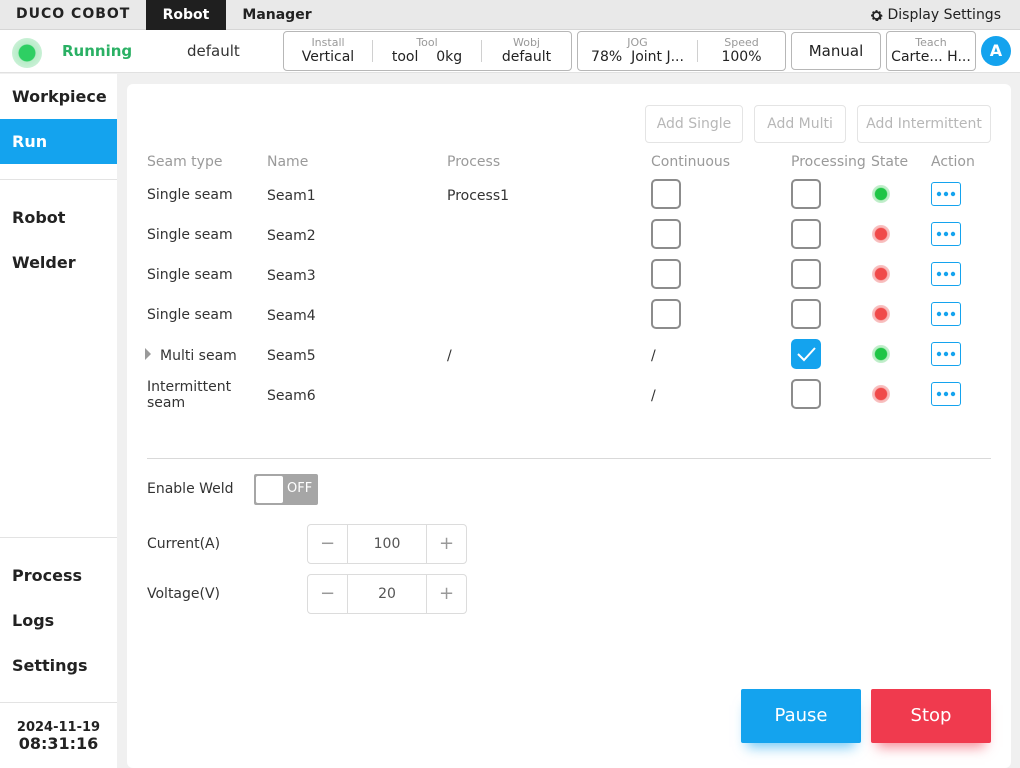  I want to click on header-name: Name, so click(288, 162).